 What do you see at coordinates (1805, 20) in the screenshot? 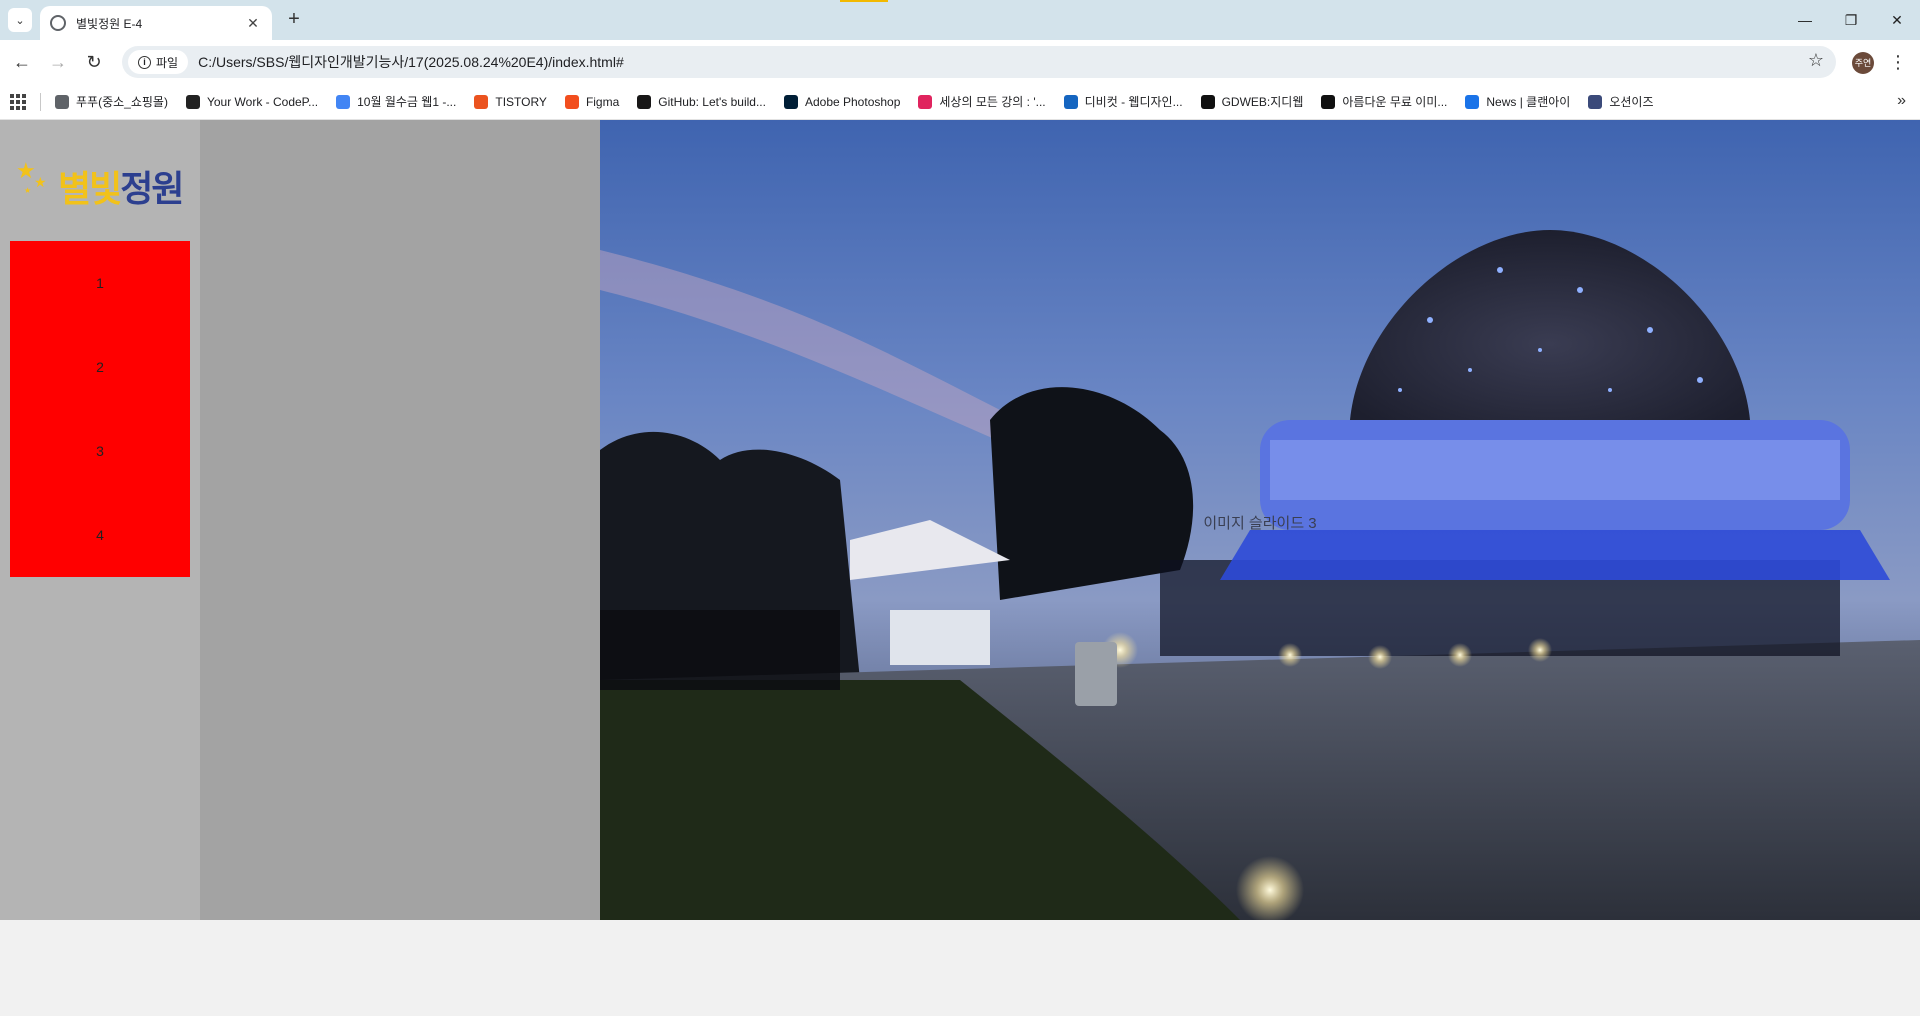
I see `minimize-button: —` at bounding box center [1805, 20].